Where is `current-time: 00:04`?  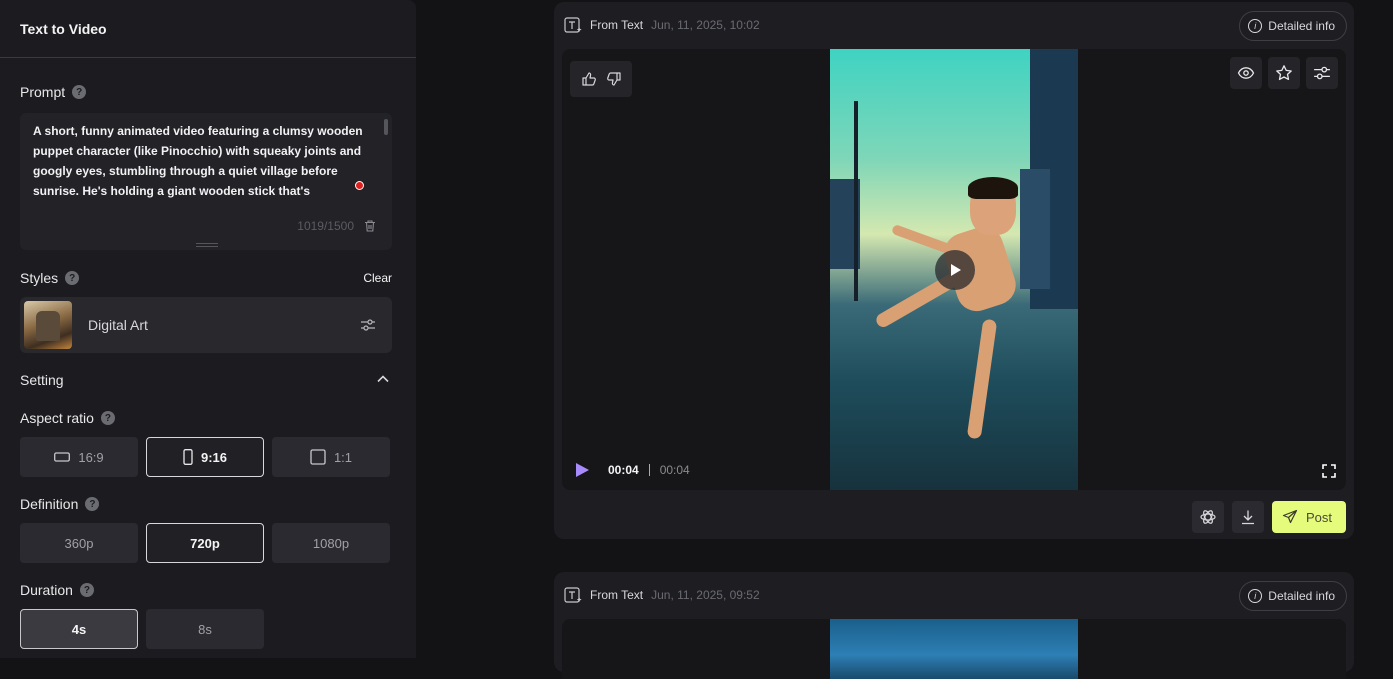 current-time: 00:04 is located at coordinates (623, 470).